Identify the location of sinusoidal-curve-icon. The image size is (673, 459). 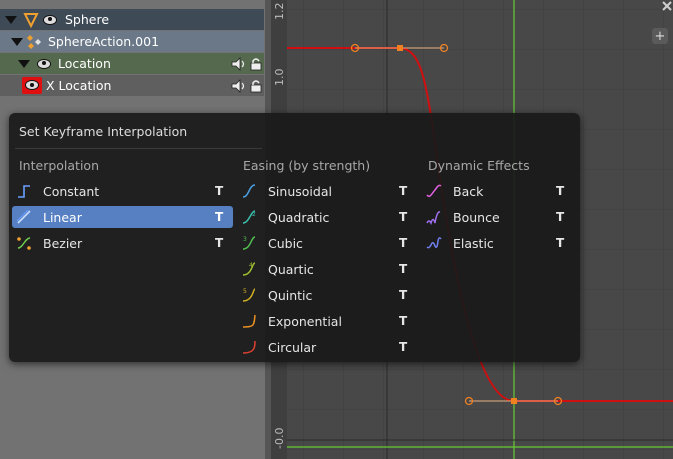
(249, 191).